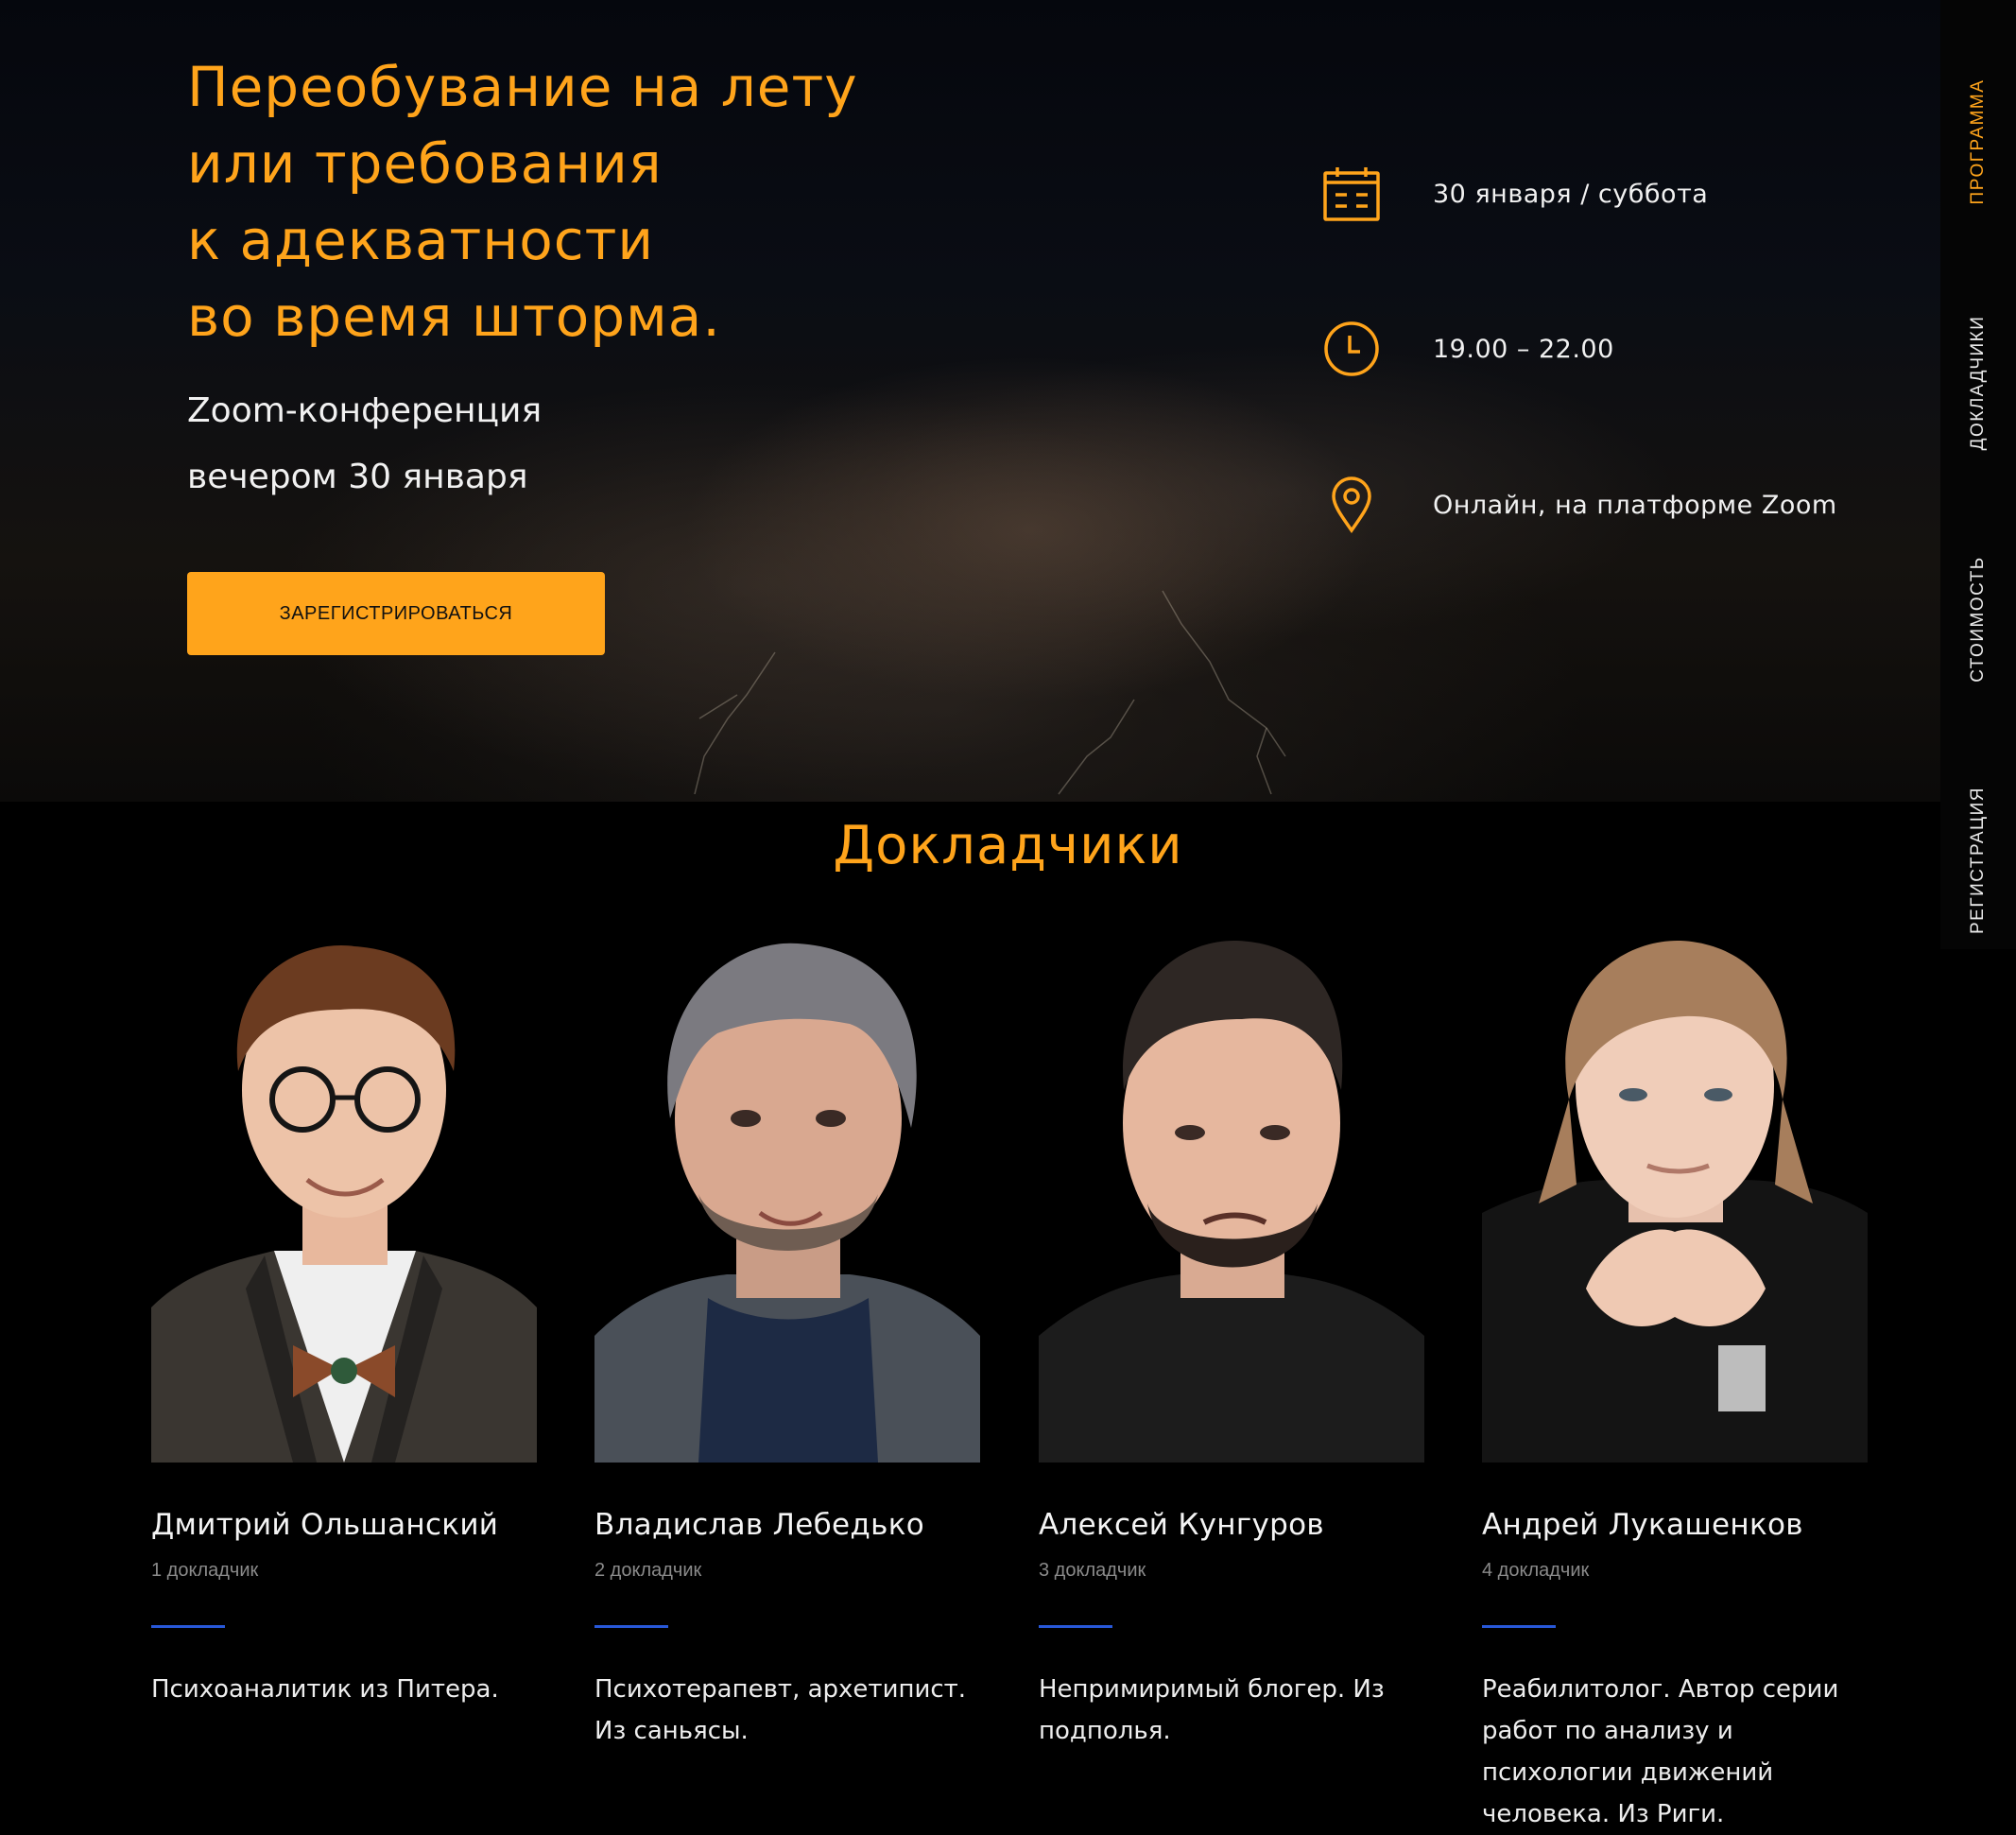 The height and width of the screenshot is (1835, 2016). What do you see at coordinates (759, 1525) in the screenshot?
I see `speaker-name: Владислав Лебедько` at bounding box center [759, 1525].